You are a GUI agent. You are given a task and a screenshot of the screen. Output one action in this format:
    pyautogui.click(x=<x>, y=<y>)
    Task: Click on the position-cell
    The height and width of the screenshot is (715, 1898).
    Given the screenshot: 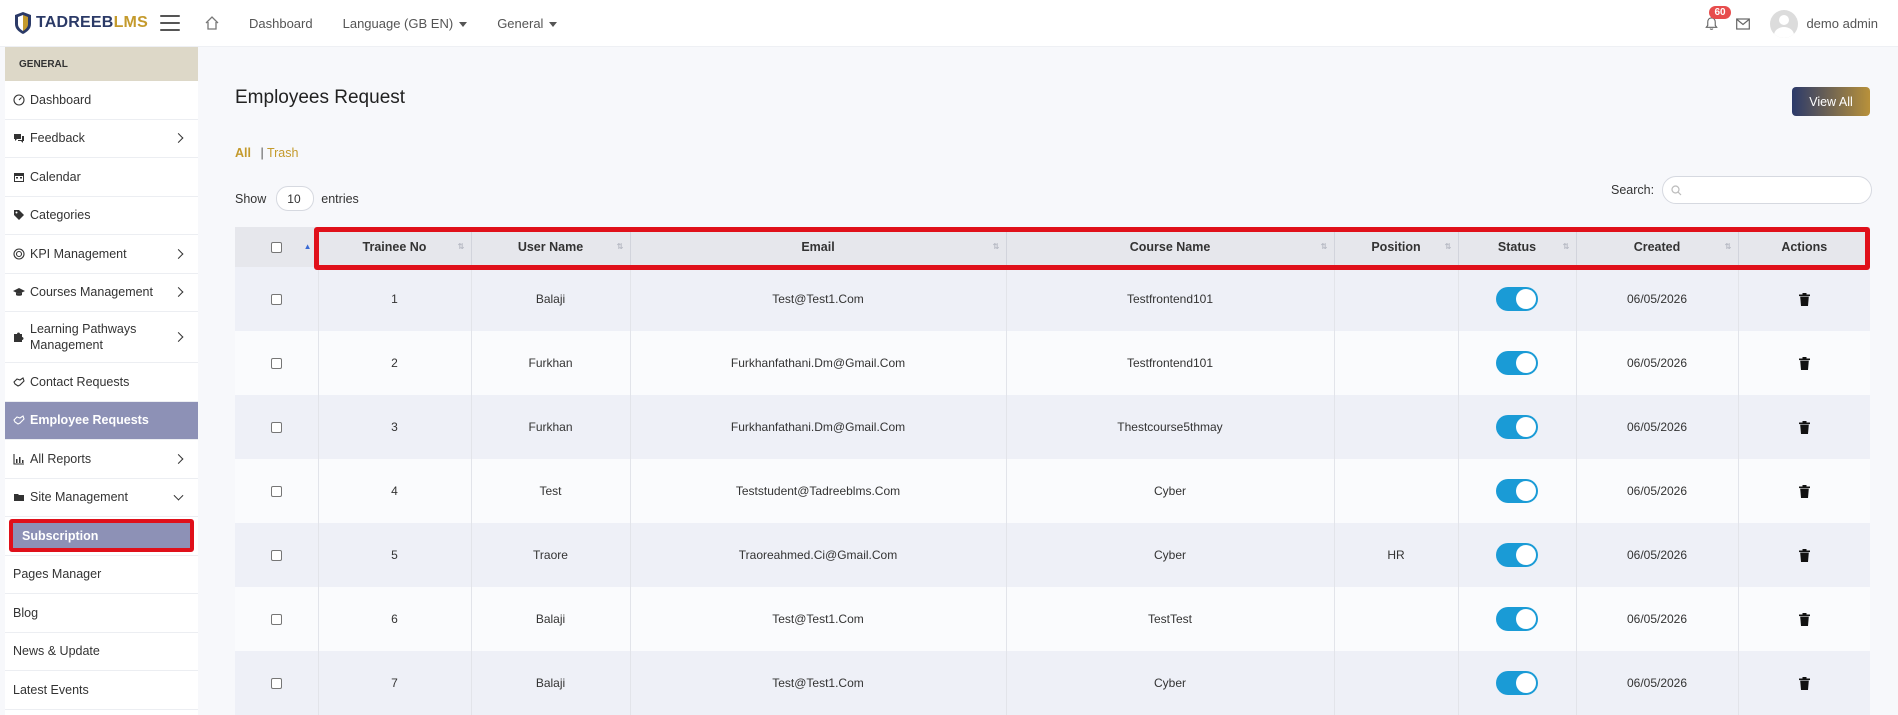 What is the action you would take?
    pyautogui.click(x=1396, y=299)
    